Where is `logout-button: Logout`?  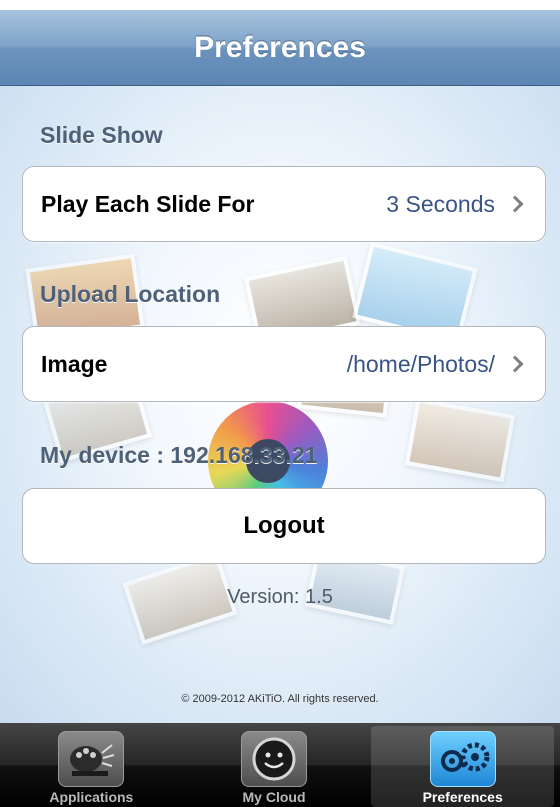
logout-button: Logout is located at coordinates (284, 526).